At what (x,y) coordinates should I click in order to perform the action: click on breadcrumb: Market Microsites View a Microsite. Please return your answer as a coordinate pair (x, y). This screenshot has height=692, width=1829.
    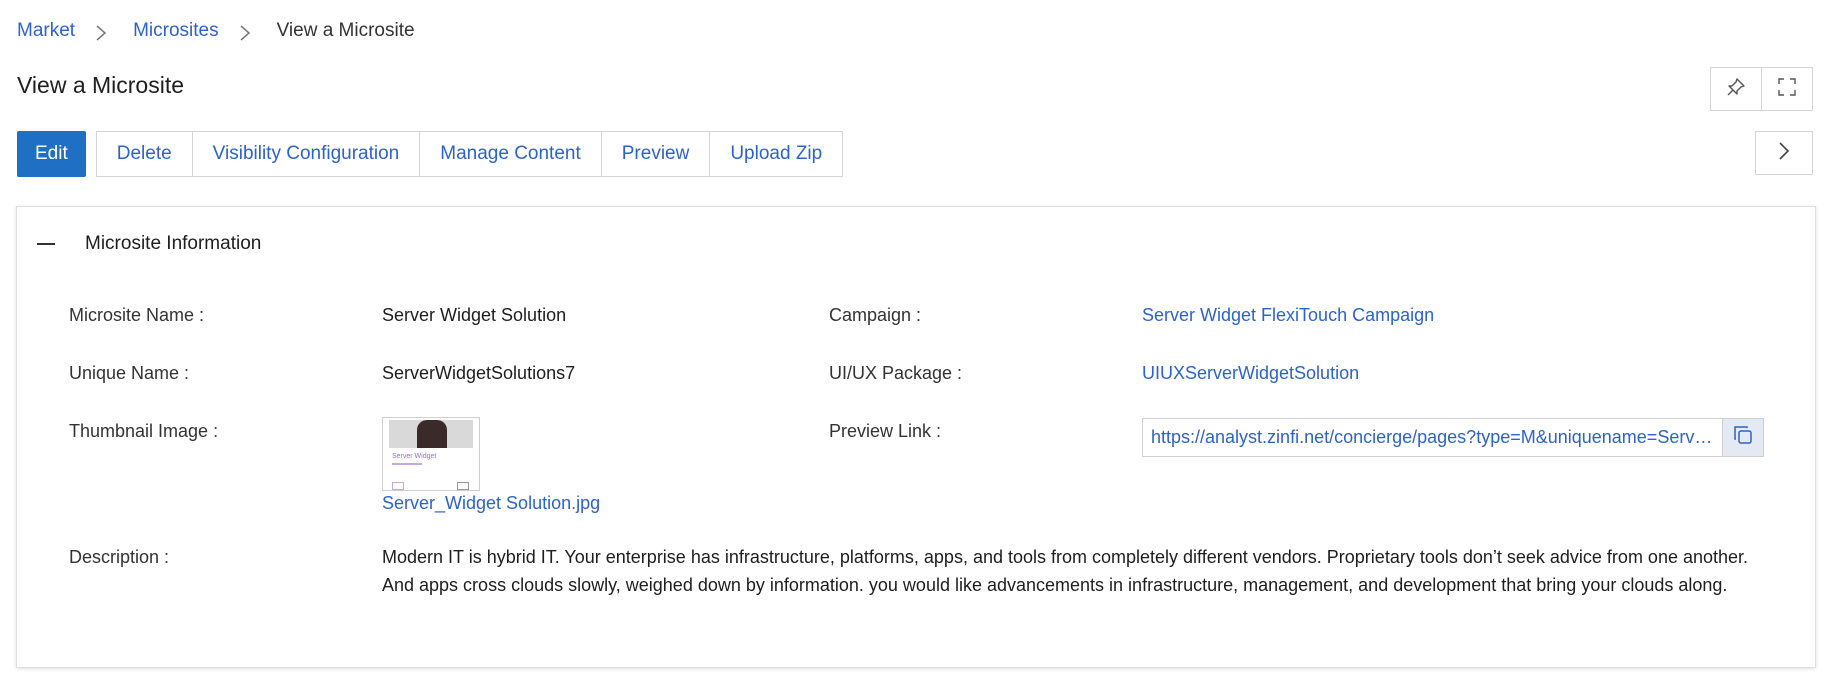
    Looking at the image, I should click on (216, 31).